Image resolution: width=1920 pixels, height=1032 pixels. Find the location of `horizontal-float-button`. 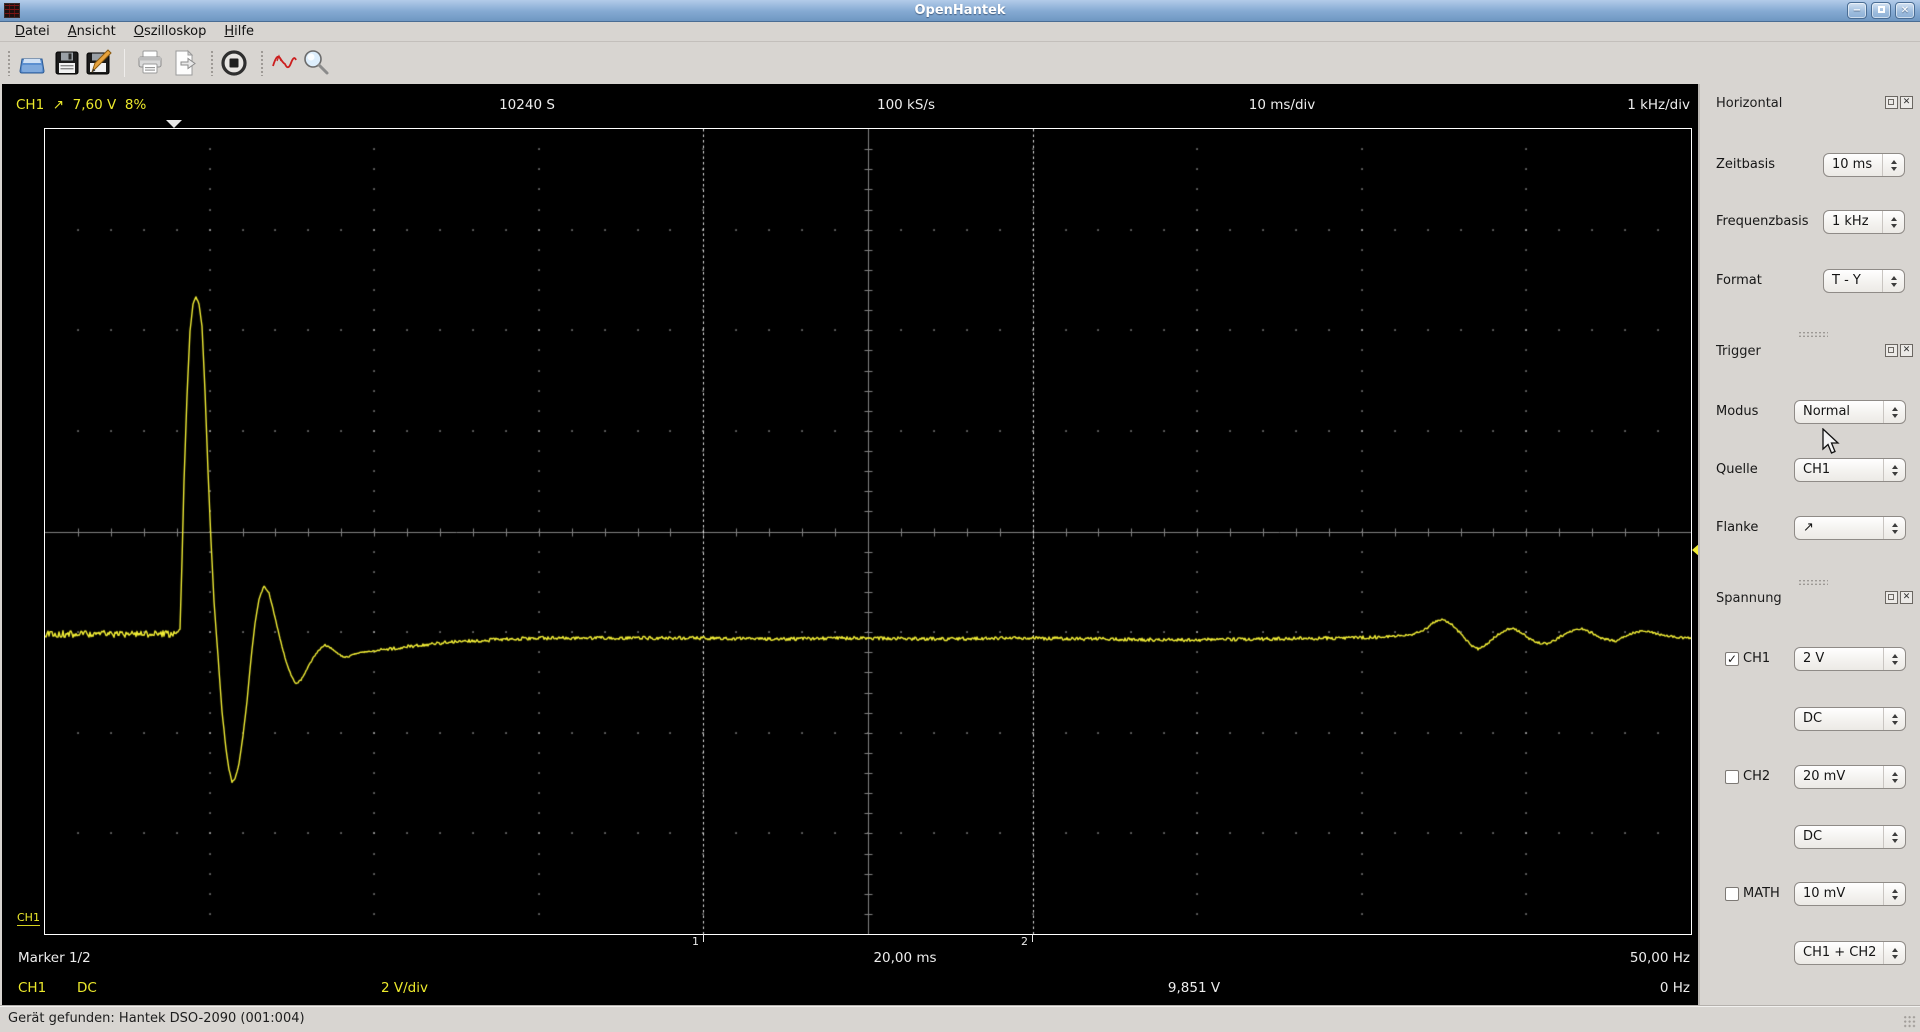

horizontal-float-button is located at coordinates (1891, 102).